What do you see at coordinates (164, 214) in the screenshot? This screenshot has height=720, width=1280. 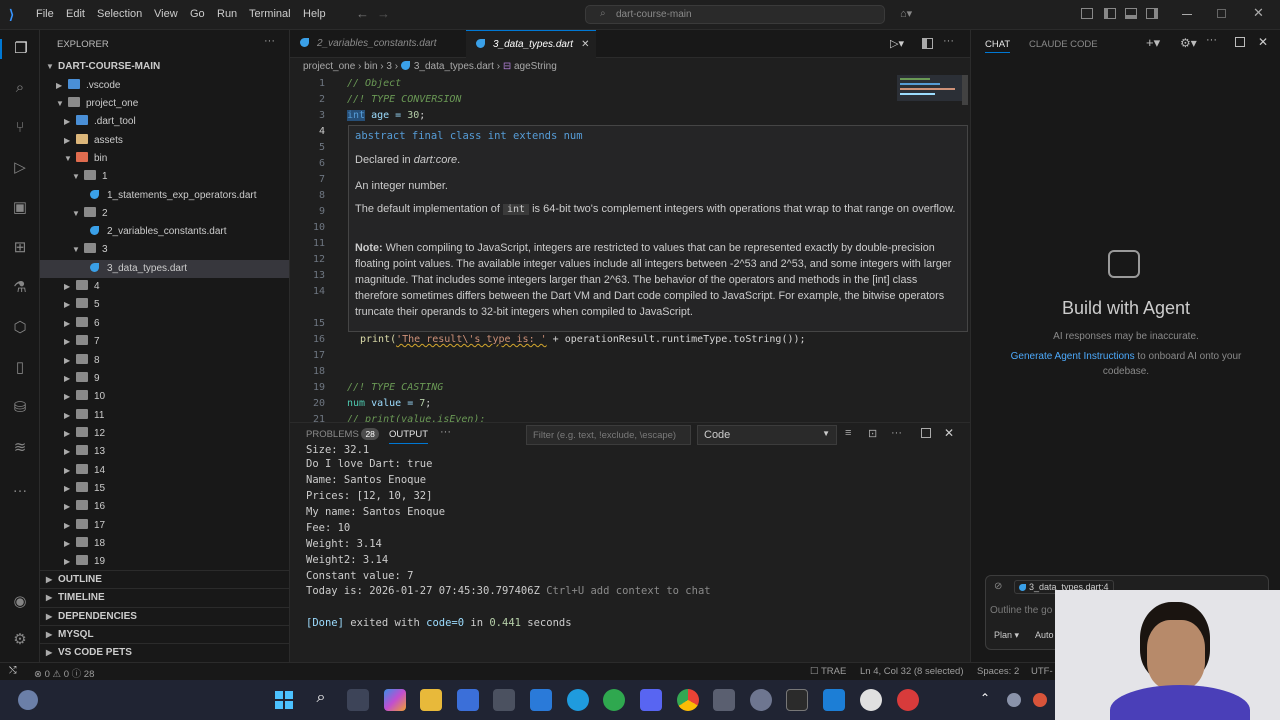 I see `tree-item-folder-2: ▼ 2` at bounding box center [164, 214].